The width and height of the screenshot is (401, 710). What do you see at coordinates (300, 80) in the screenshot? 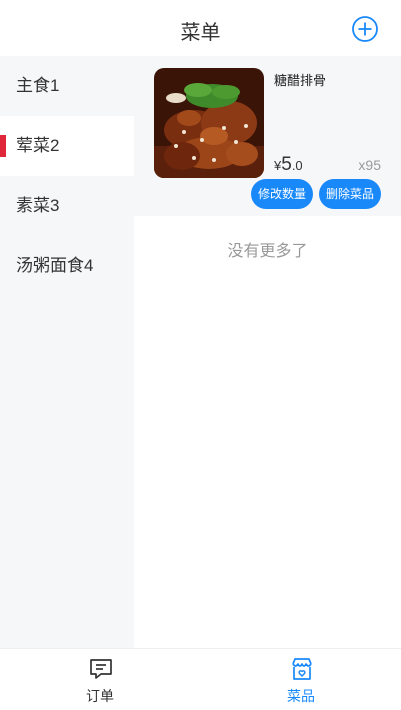
I see `dish-name: 糖醋排骨` at bounding box center [300, 80].